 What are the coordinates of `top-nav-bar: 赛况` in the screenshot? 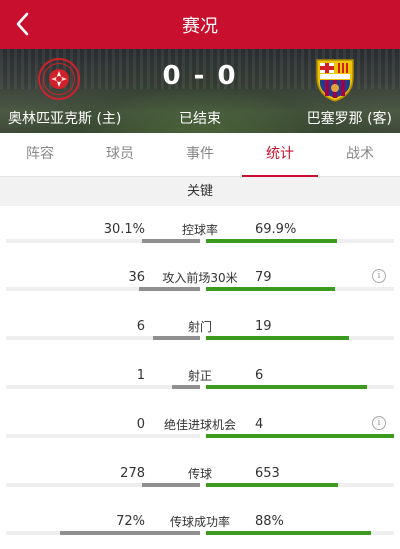 It's located at (200, 24).